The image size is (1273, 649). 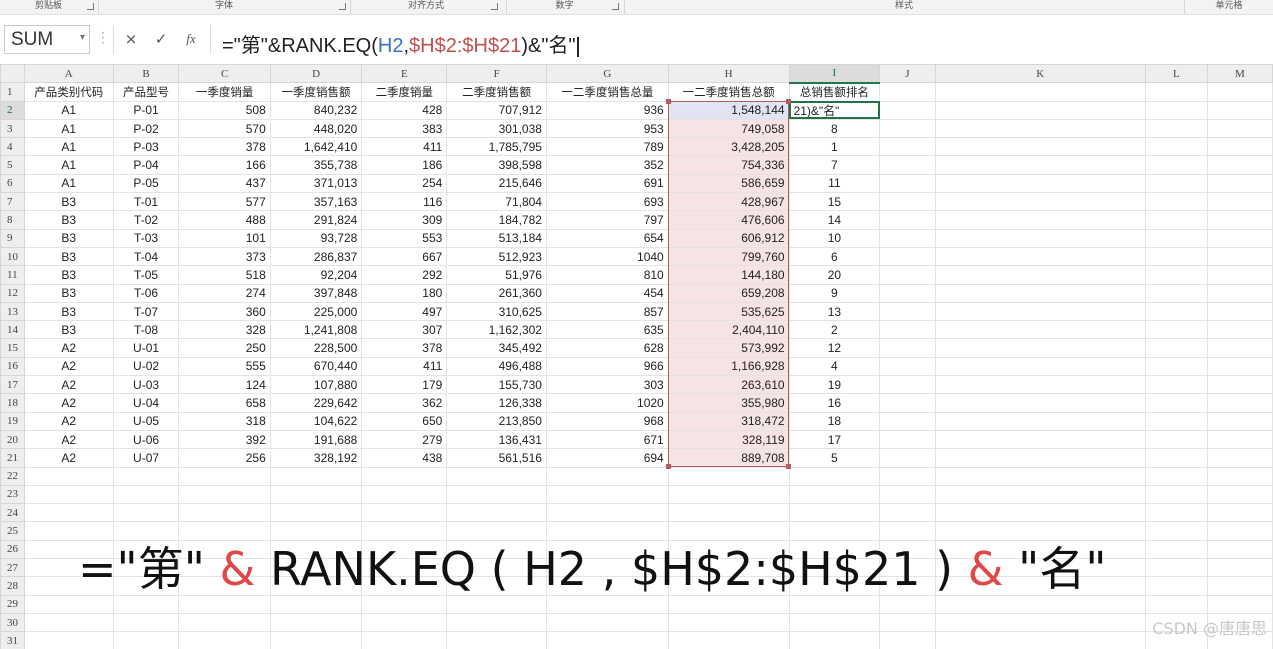 I want to click on data-cell: 799,760, so click(x=728, y=256).